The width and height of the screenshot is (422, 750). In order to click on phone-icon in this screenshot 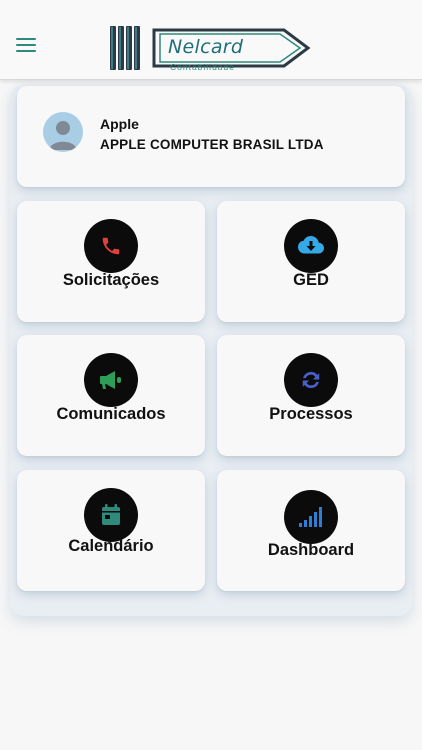, I will do `click(111, 246)`.